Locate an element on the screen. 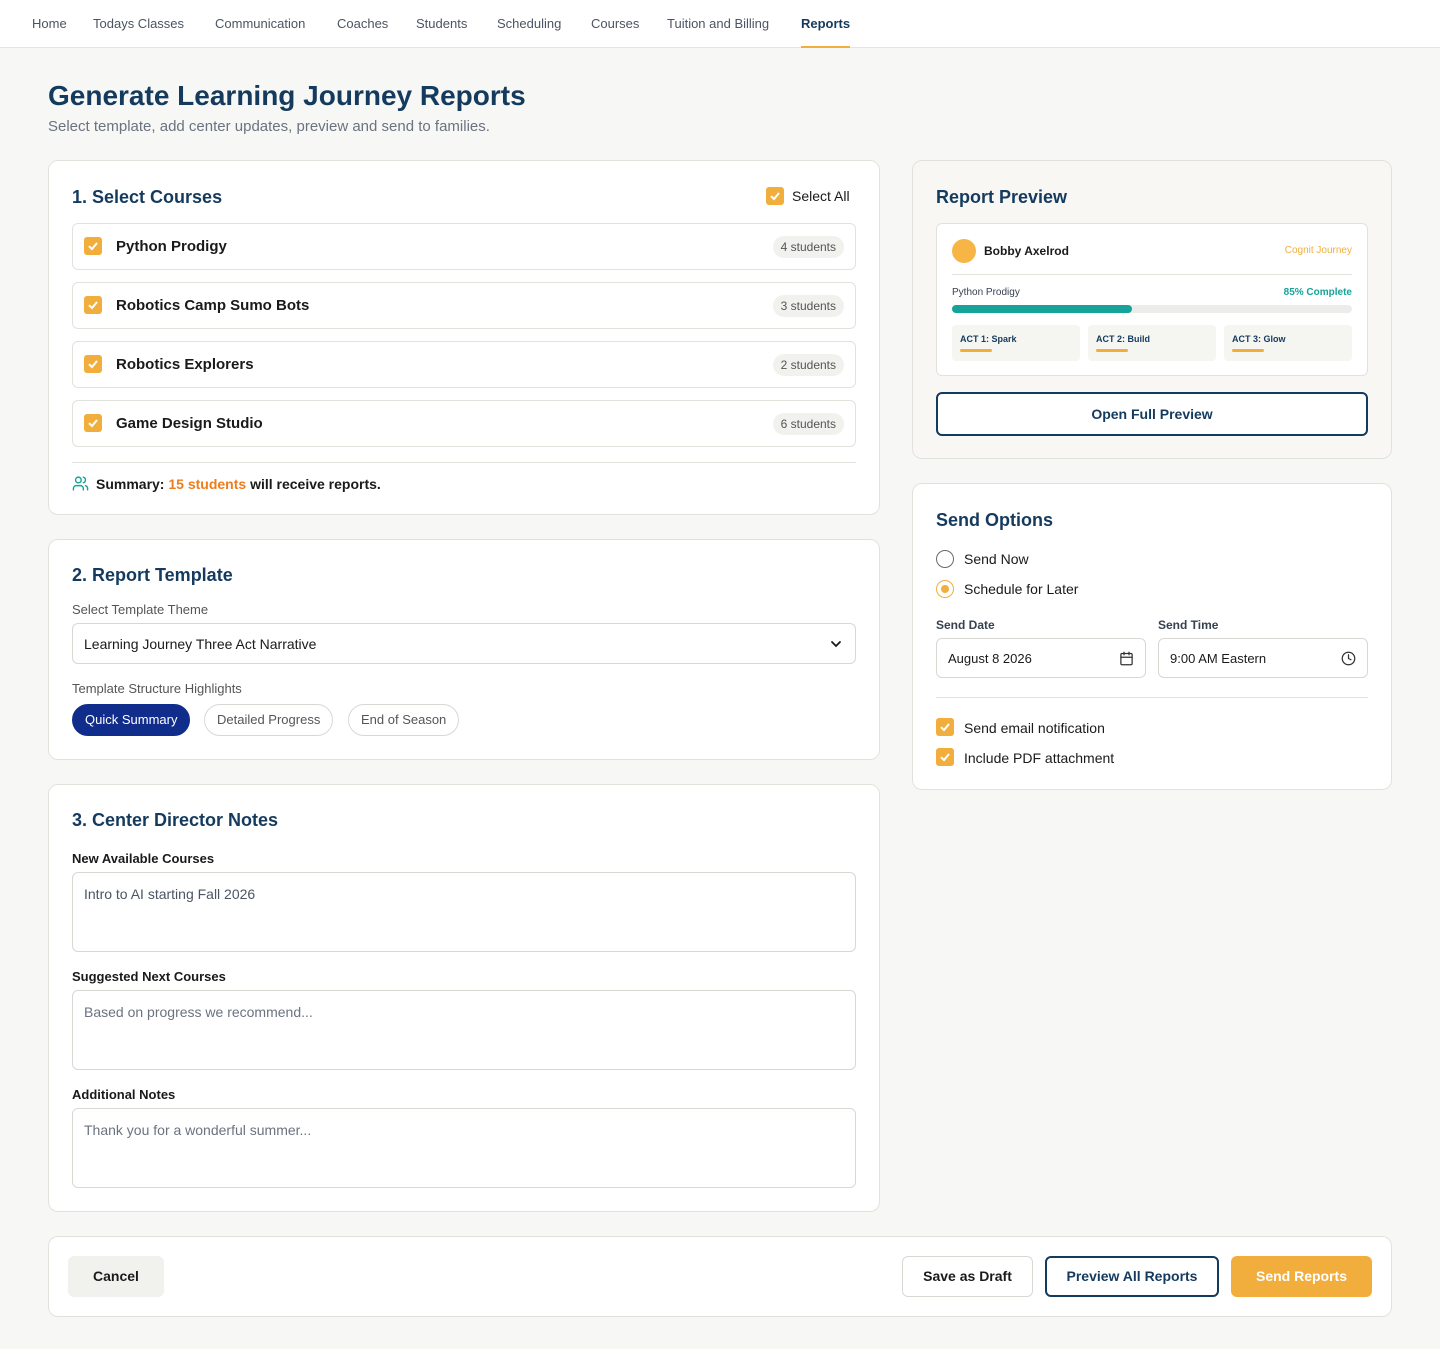 Image resolution: width=1440 pixels, height=1349 pixels. report-template-title: 2. Report Template is located at coordinates (152, 575).